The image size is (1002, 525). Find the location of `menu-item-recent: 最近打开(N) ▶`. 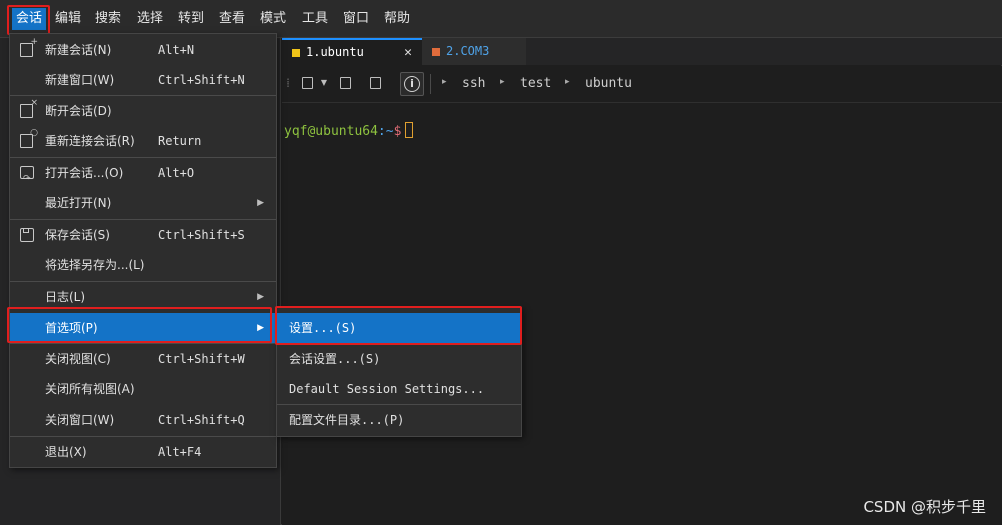

menu-item-recent: 最近打开(N) ▶ is located at coordinates (143, 203).